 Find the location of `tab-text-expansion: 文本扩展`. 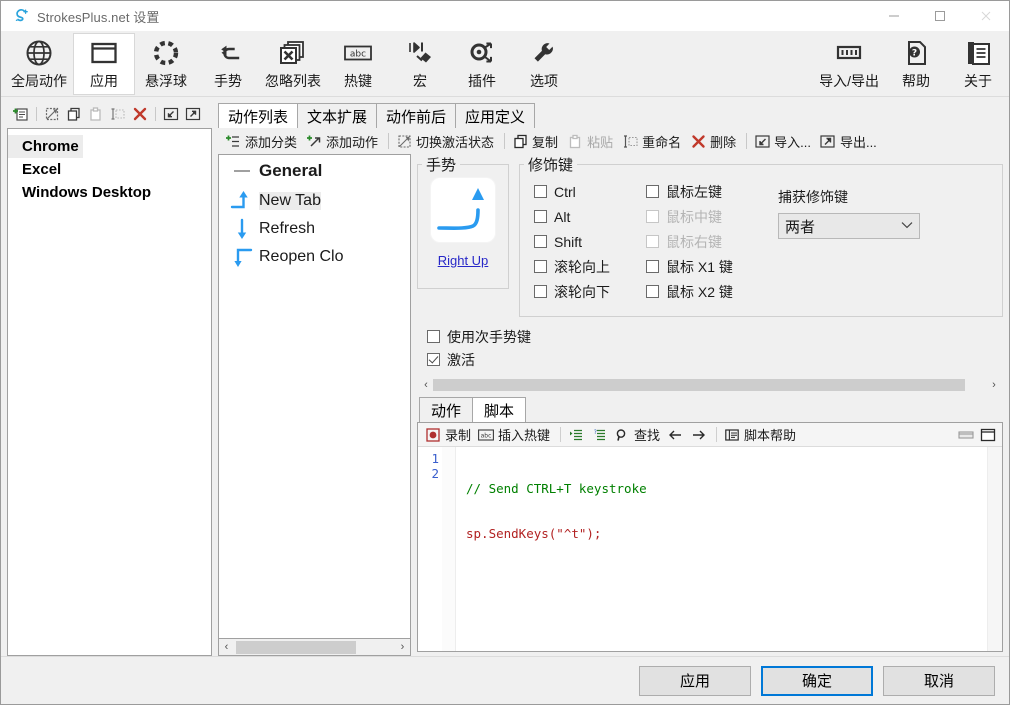

tab-text-expansion: 文本扩展 is located at coordinates (337, 115).